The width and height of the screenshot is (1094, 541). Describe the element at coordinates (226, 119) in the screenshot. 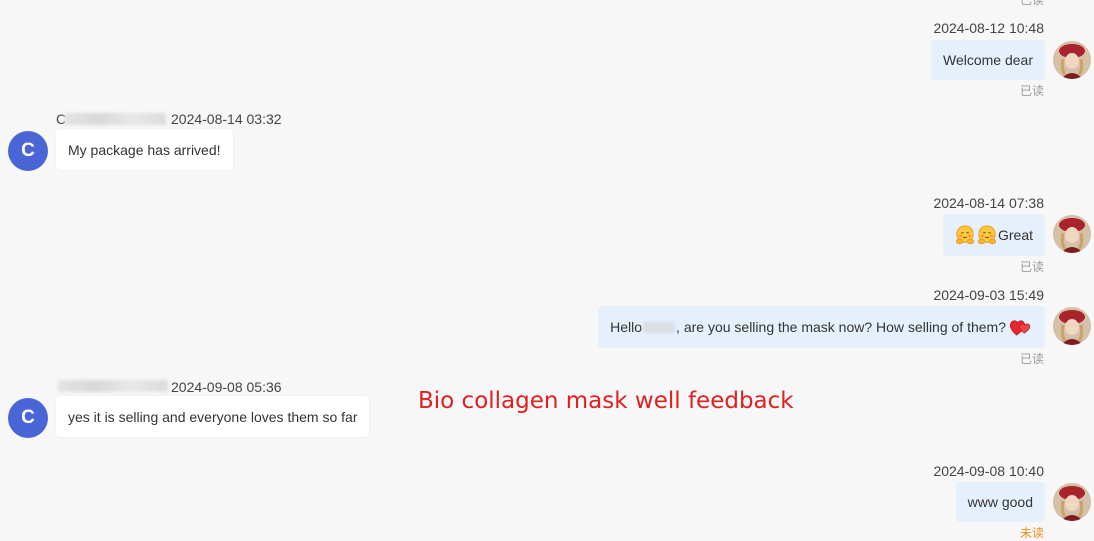

I see `message-timestamp: 2024-08-14 03:32` at that location.